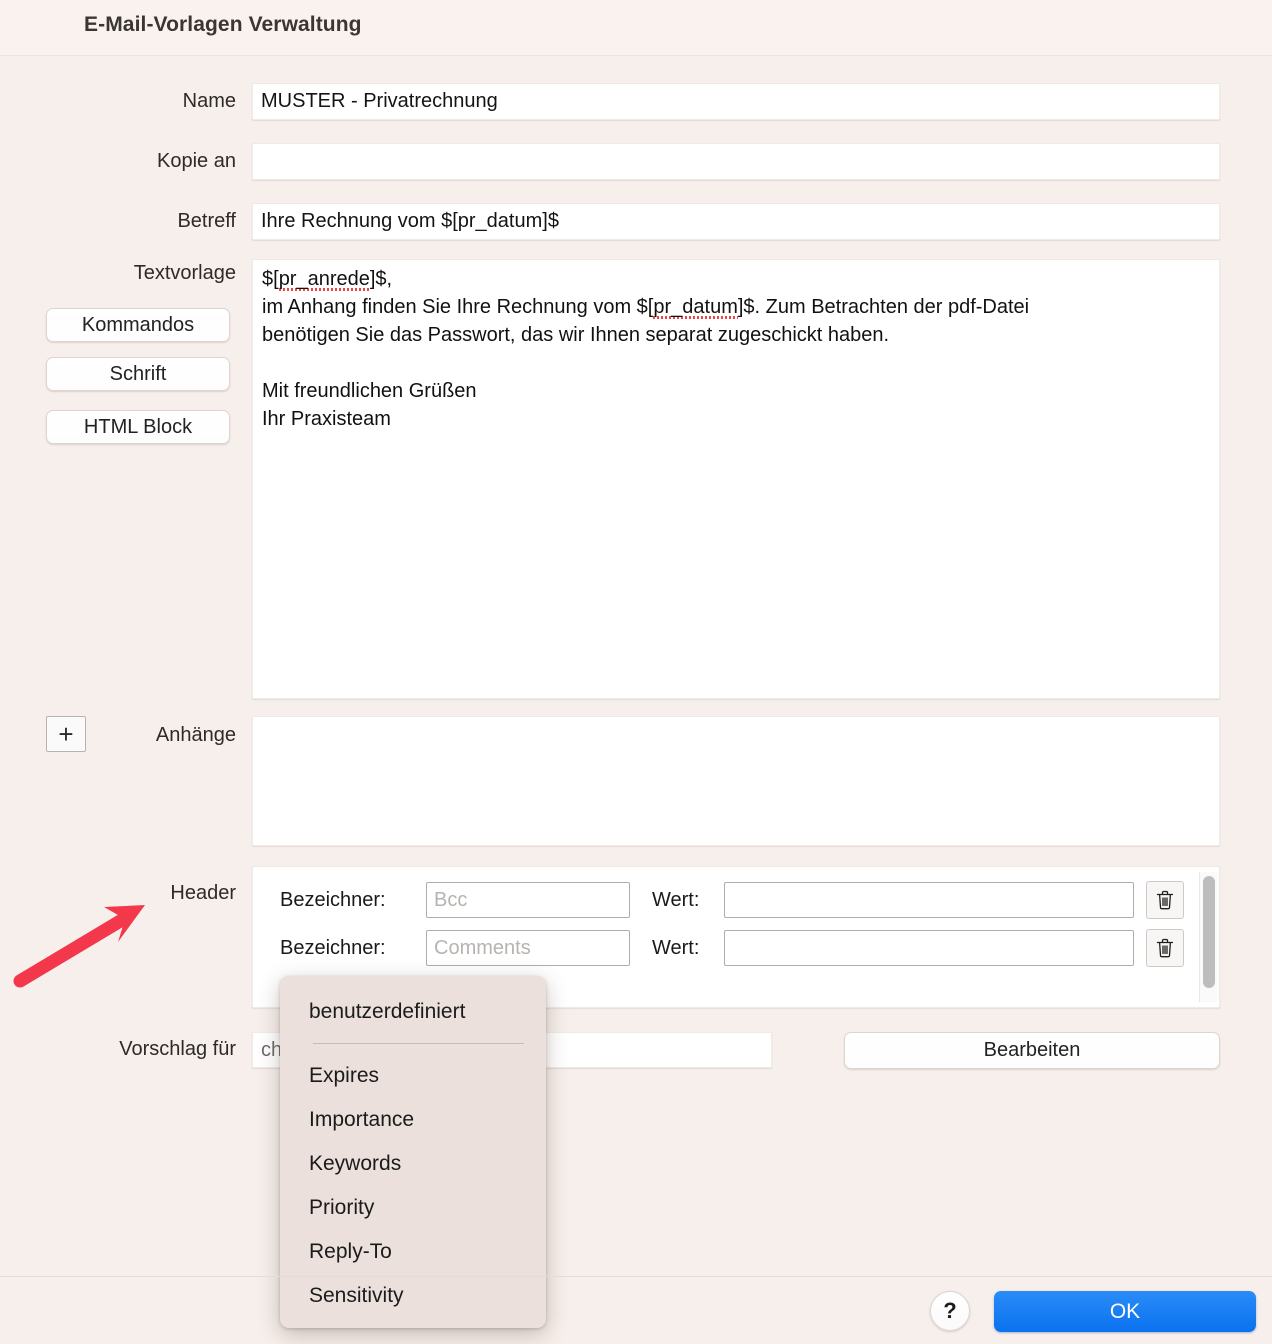 Image resolution: width=1272 pixels, height=1344 pixels. I want to click on page-title: E-Mail-Vorlagen Verwaltung, so click(223, 24).